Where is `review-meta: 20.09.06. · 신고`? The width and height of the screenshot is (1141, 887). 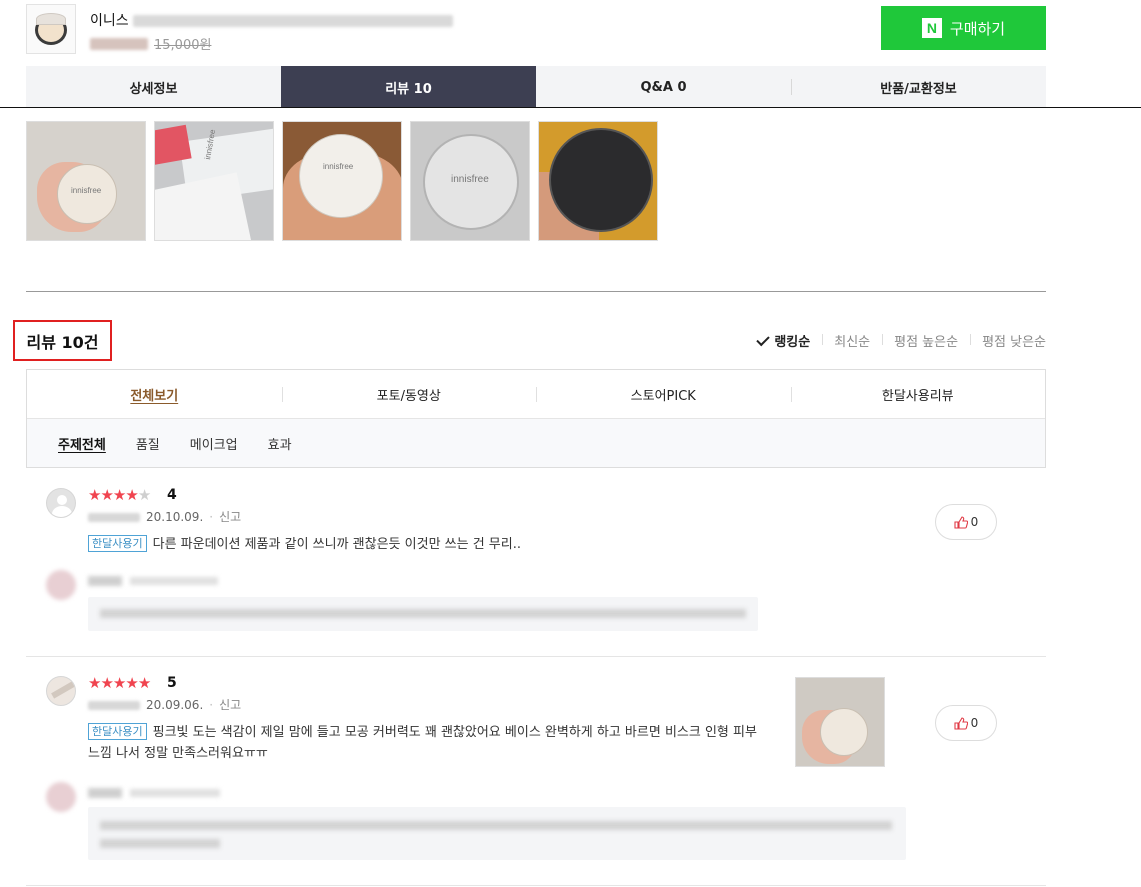
review-meta: 20.09.06. · 신고 is located at coordinates (164, 704).